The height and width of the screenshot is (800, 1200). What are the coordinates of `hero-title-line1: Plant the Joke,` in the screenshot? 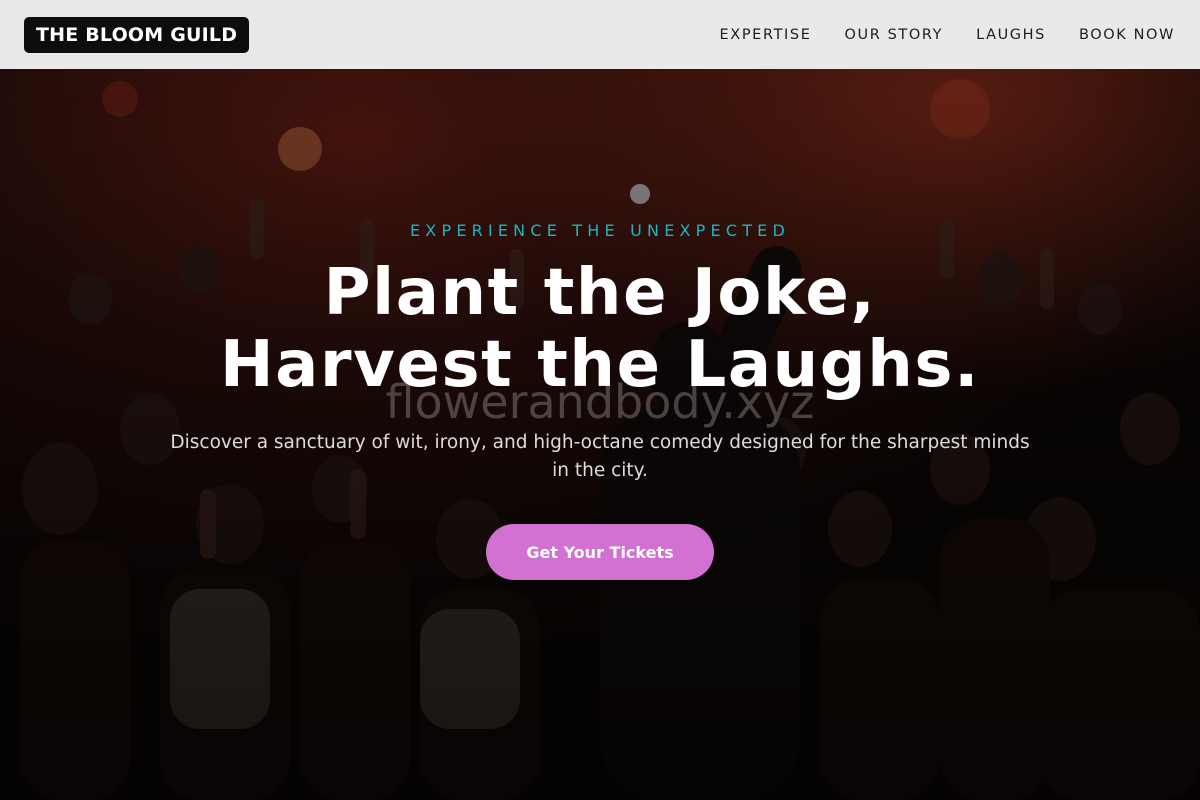 It's located at (600, 293).